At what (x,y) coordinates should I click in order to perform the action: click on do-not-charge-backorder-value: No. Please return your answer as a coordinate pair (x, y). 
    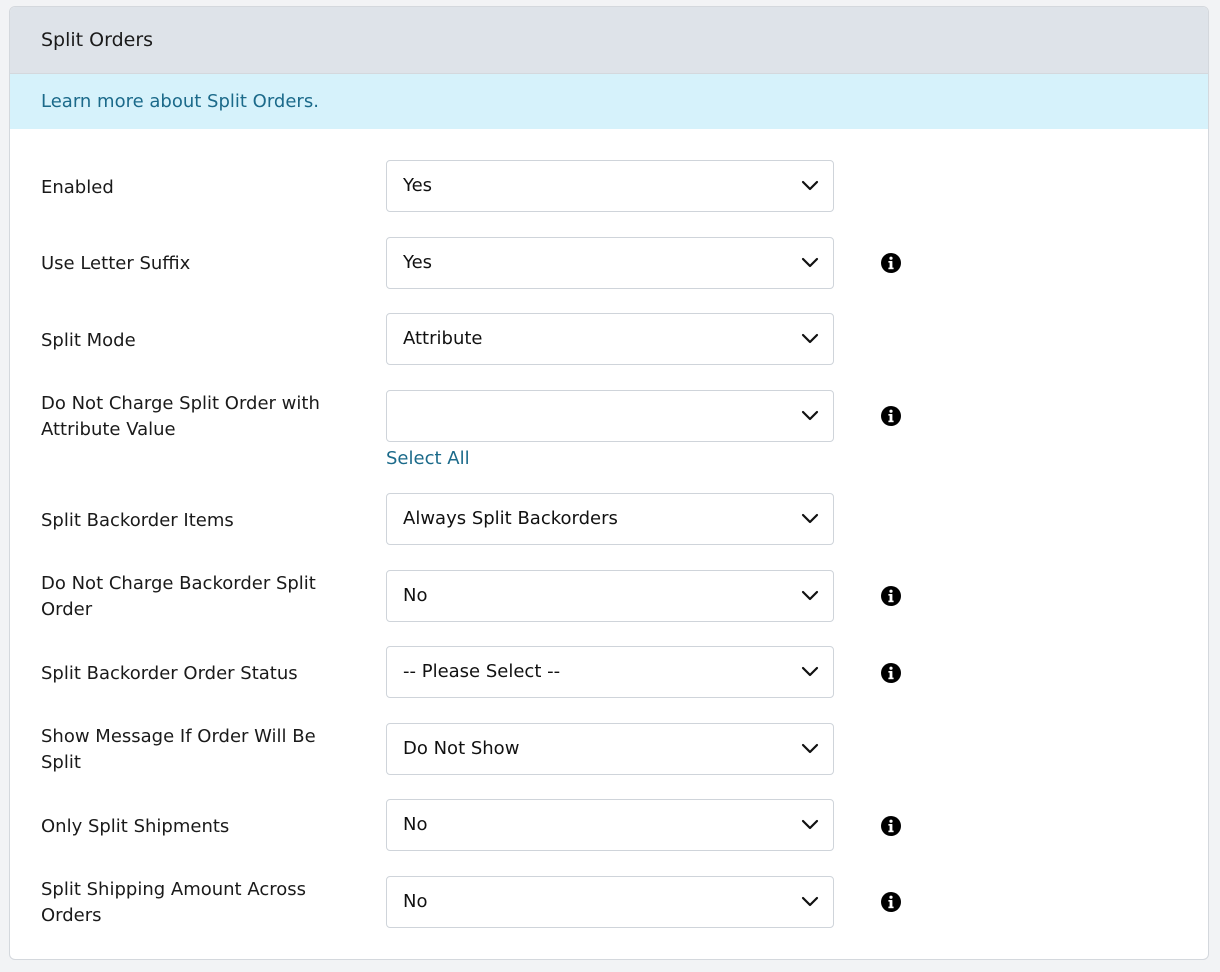
    Looking at the image, I should click on (415, 595).